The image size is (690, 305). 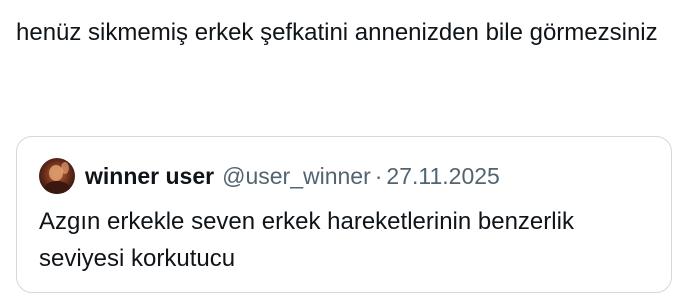 What do you see at coordinates (57, 176) in the screenshot?
I see `avatar-icon` at bounding box center [57, 176].